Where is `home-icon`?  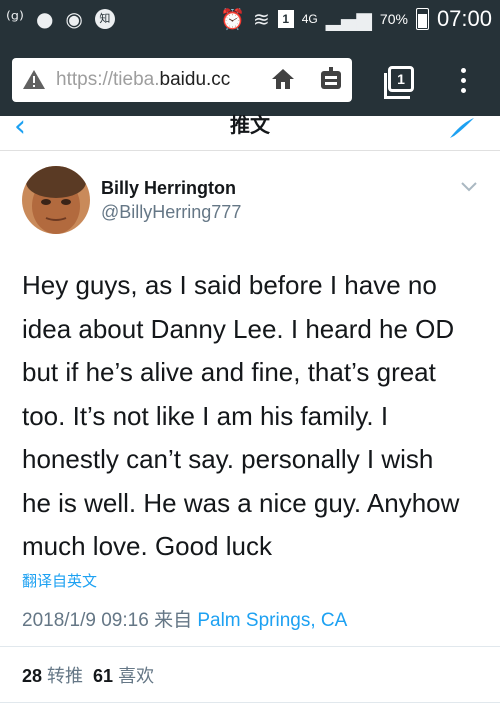
home-icon is located at coordinates (283, 79).